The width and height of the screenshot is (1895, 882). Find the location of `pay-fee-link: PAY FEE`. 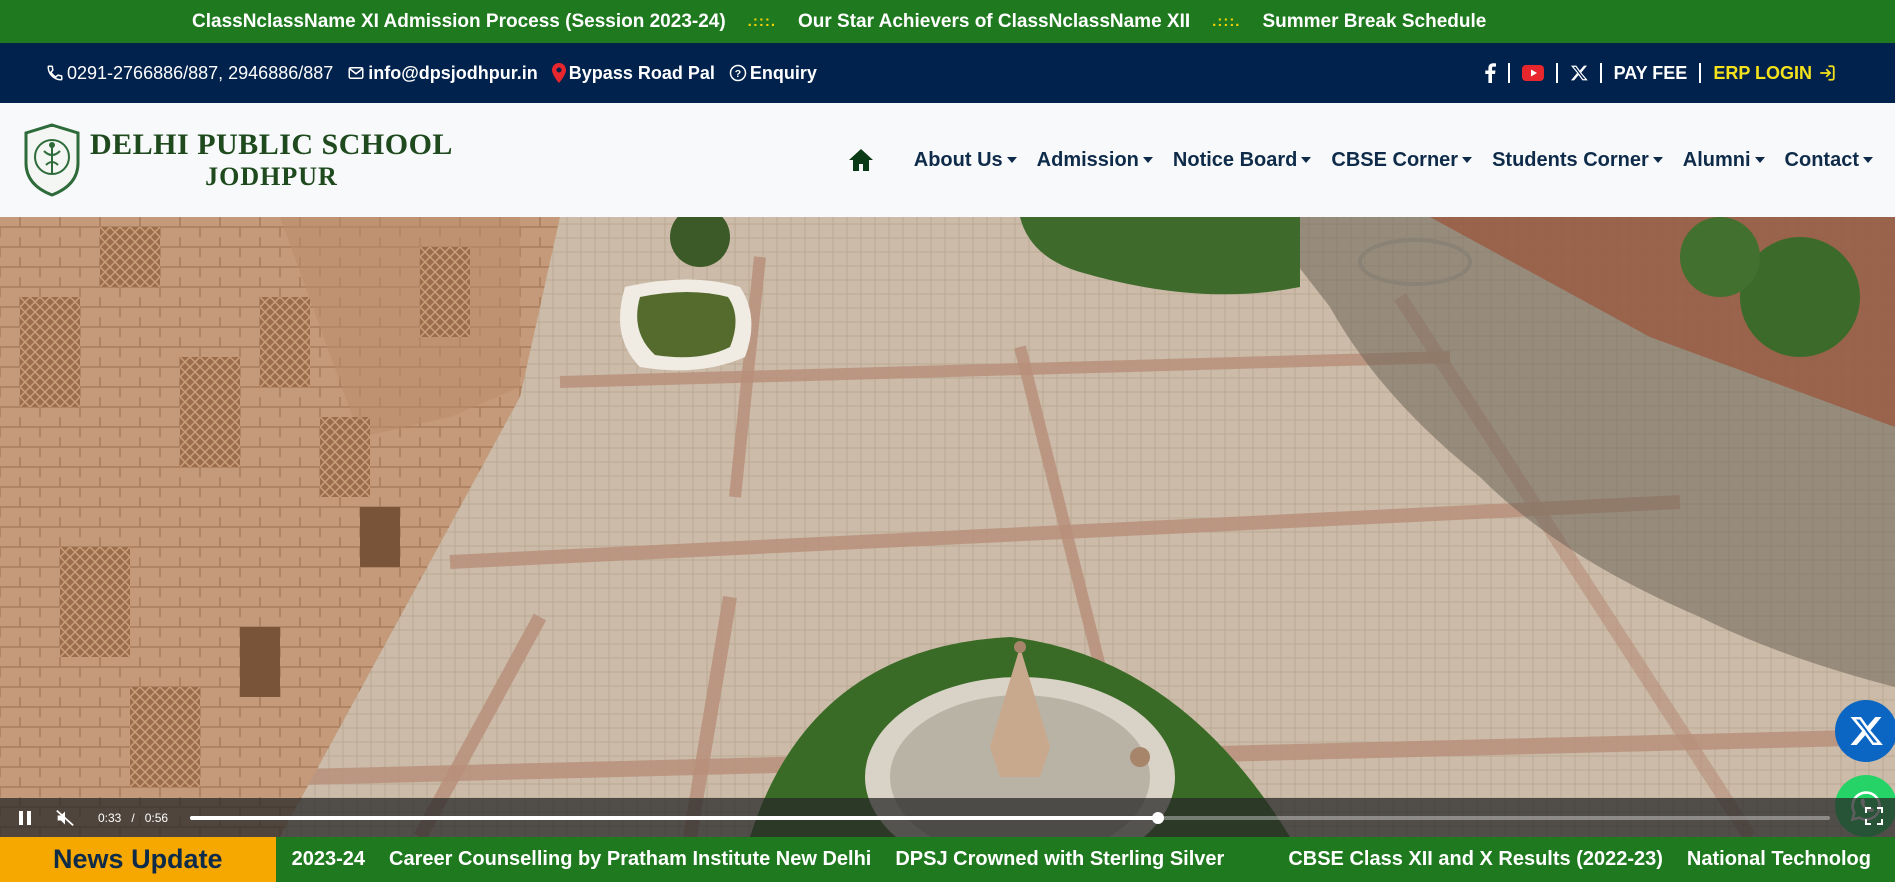

pay-fee-link: PAY FEE is located at coordinates (1652, 73).